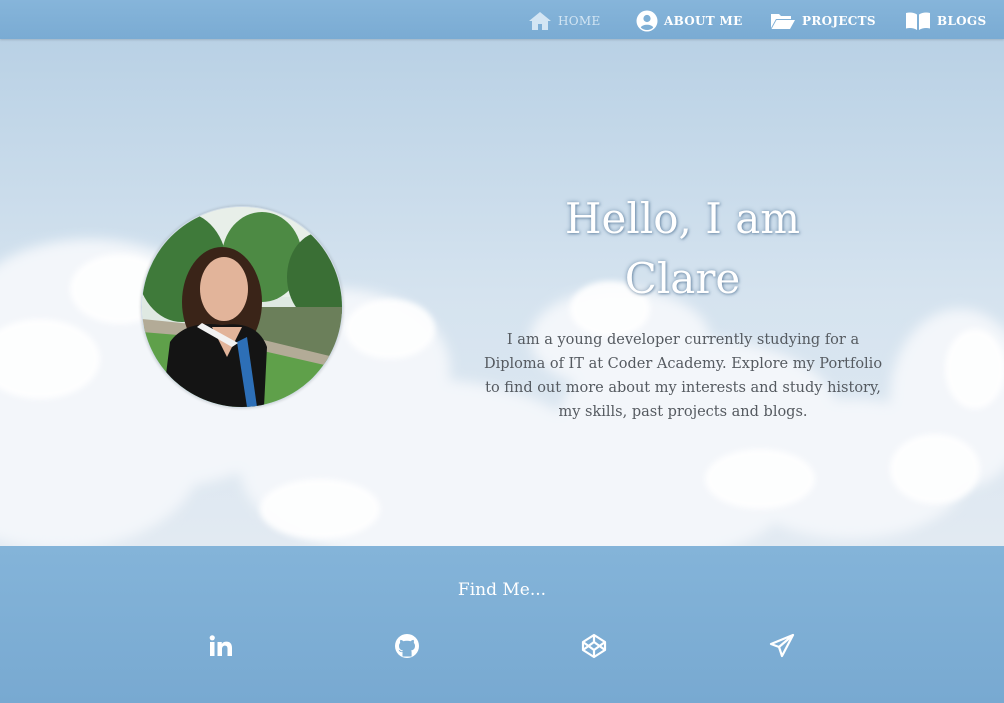  I want to click on linkedin-icon, so click(221, 648).